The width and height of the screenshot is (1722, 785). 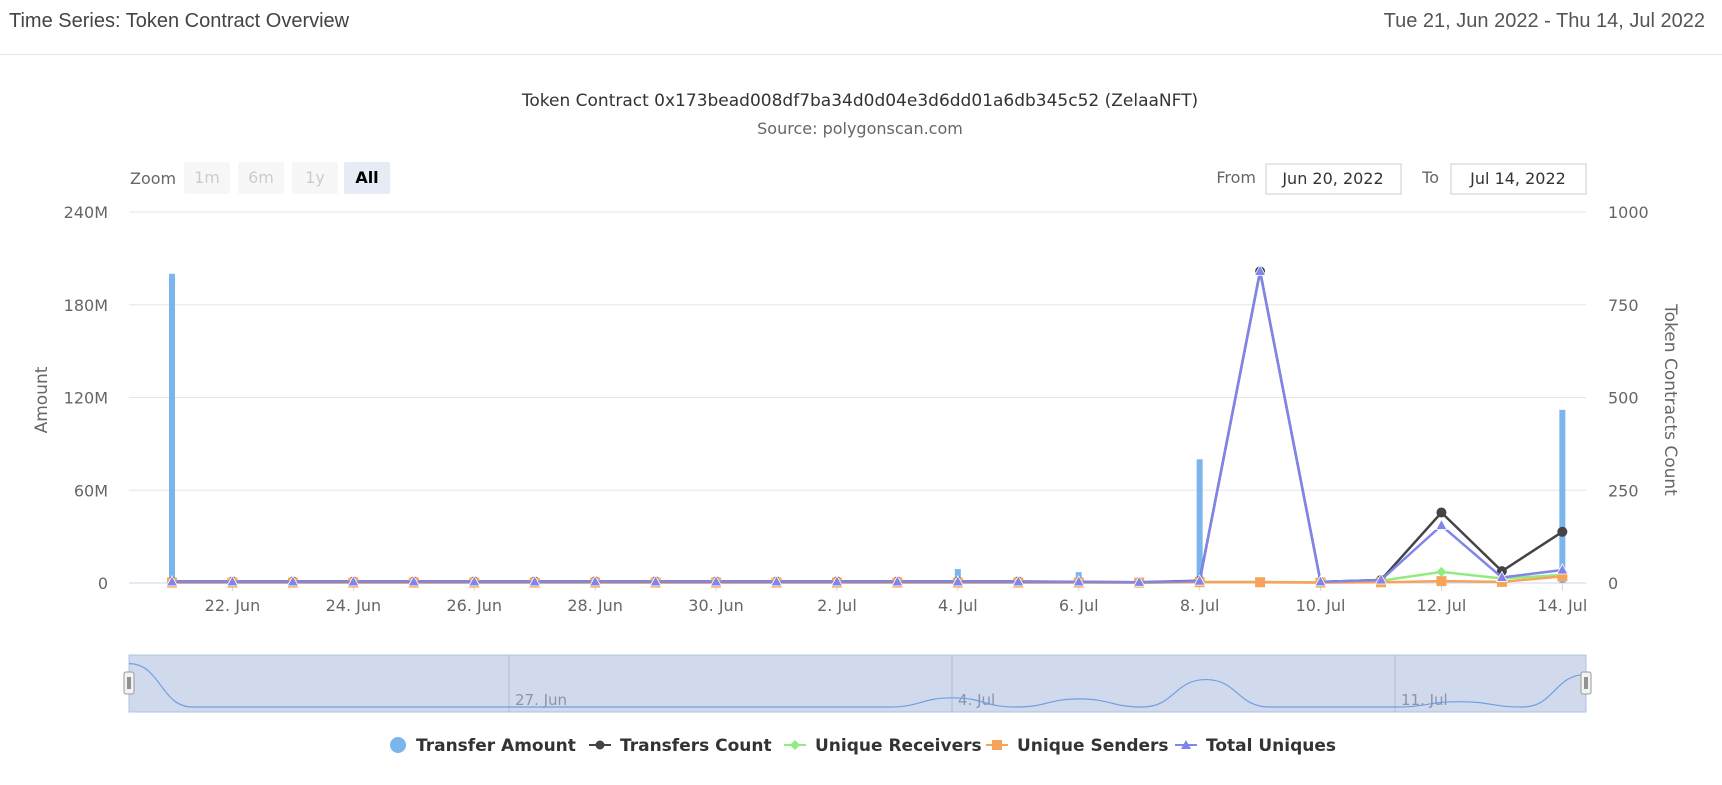 What do you see at coordinates (595, 605) in the screenshot?
I see `x-tick-label: 28. Jun` at bounding box center [595, 605].